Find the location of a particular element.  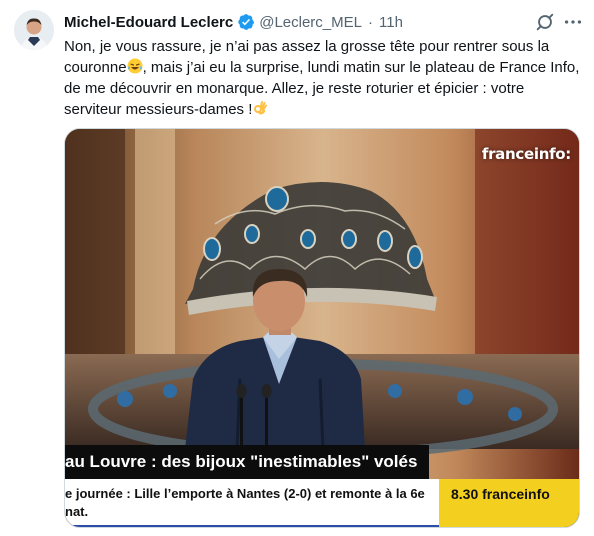

laughing-tears-emoji is located at coordinates (135, 66).